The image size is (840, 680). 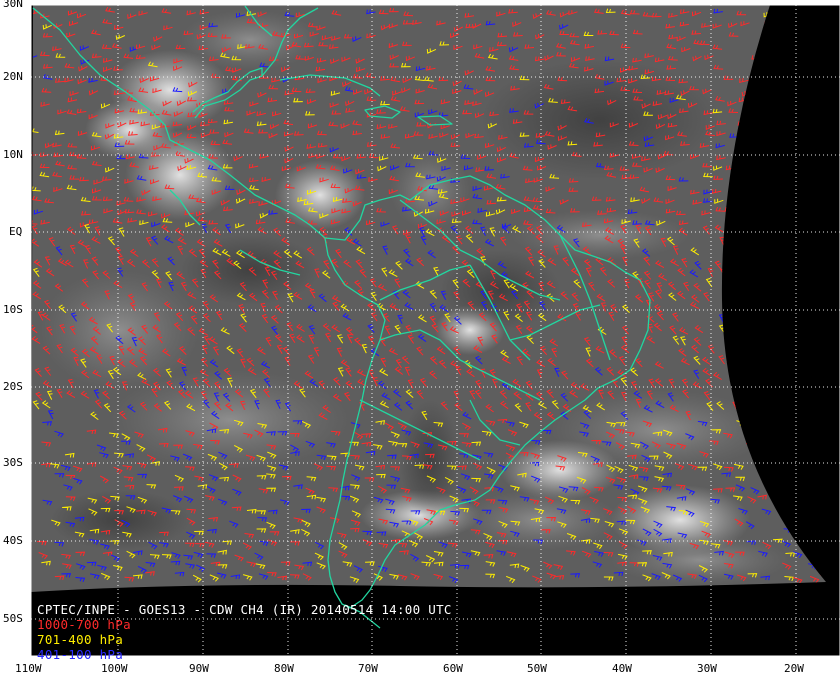 I want to click on legend-mid-level: 701-400 hPa, so click(x=80, y=639).